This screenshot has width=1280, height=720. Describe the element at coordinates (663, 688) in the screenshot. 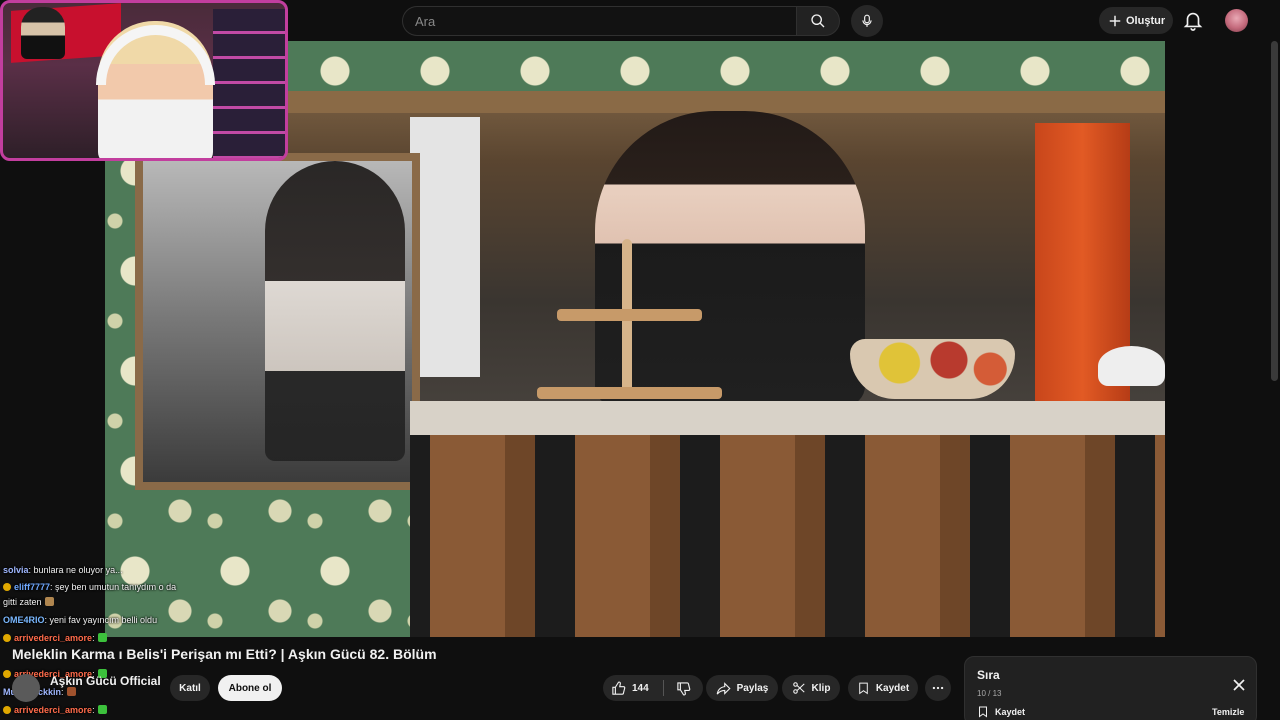

I see `like-divider` at that location.